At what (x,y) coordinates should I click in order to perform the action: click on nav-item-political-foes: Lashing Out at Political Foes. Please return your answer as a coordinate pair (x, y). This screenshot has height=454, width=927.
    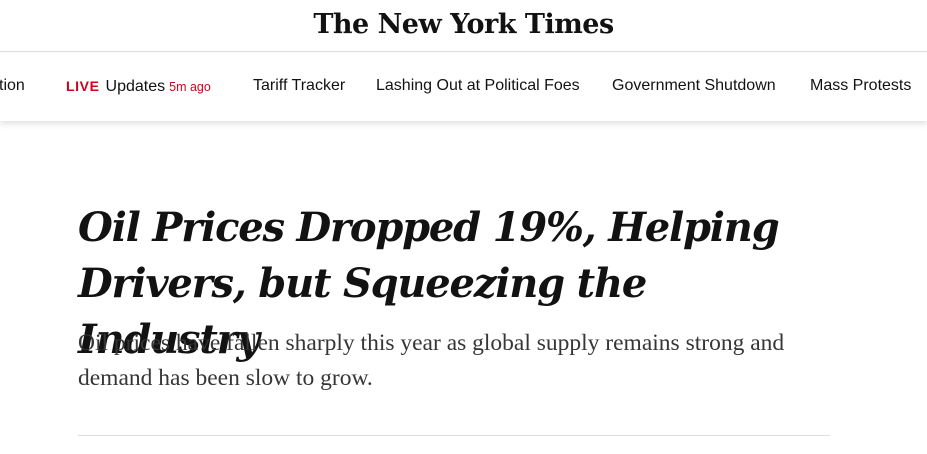
    Looking at the image, I should click on (478, 86).